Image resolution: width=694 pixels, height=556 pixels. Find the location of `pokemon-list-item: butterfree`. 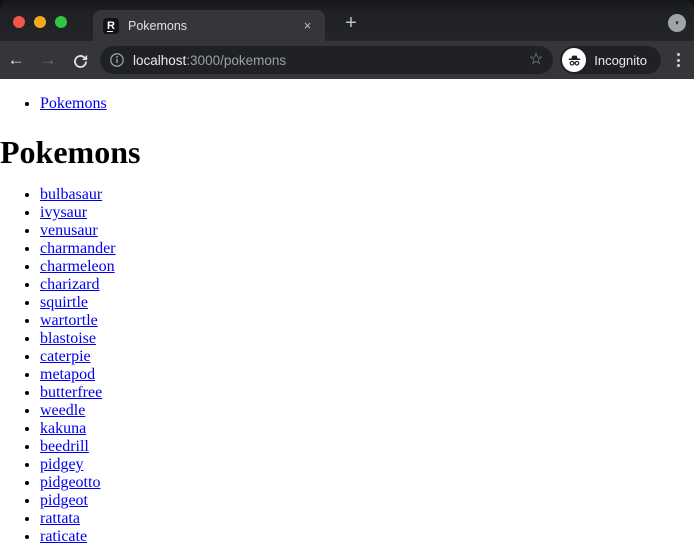

pokemon-list-item: butterfree is located at coordinates (367, 393).